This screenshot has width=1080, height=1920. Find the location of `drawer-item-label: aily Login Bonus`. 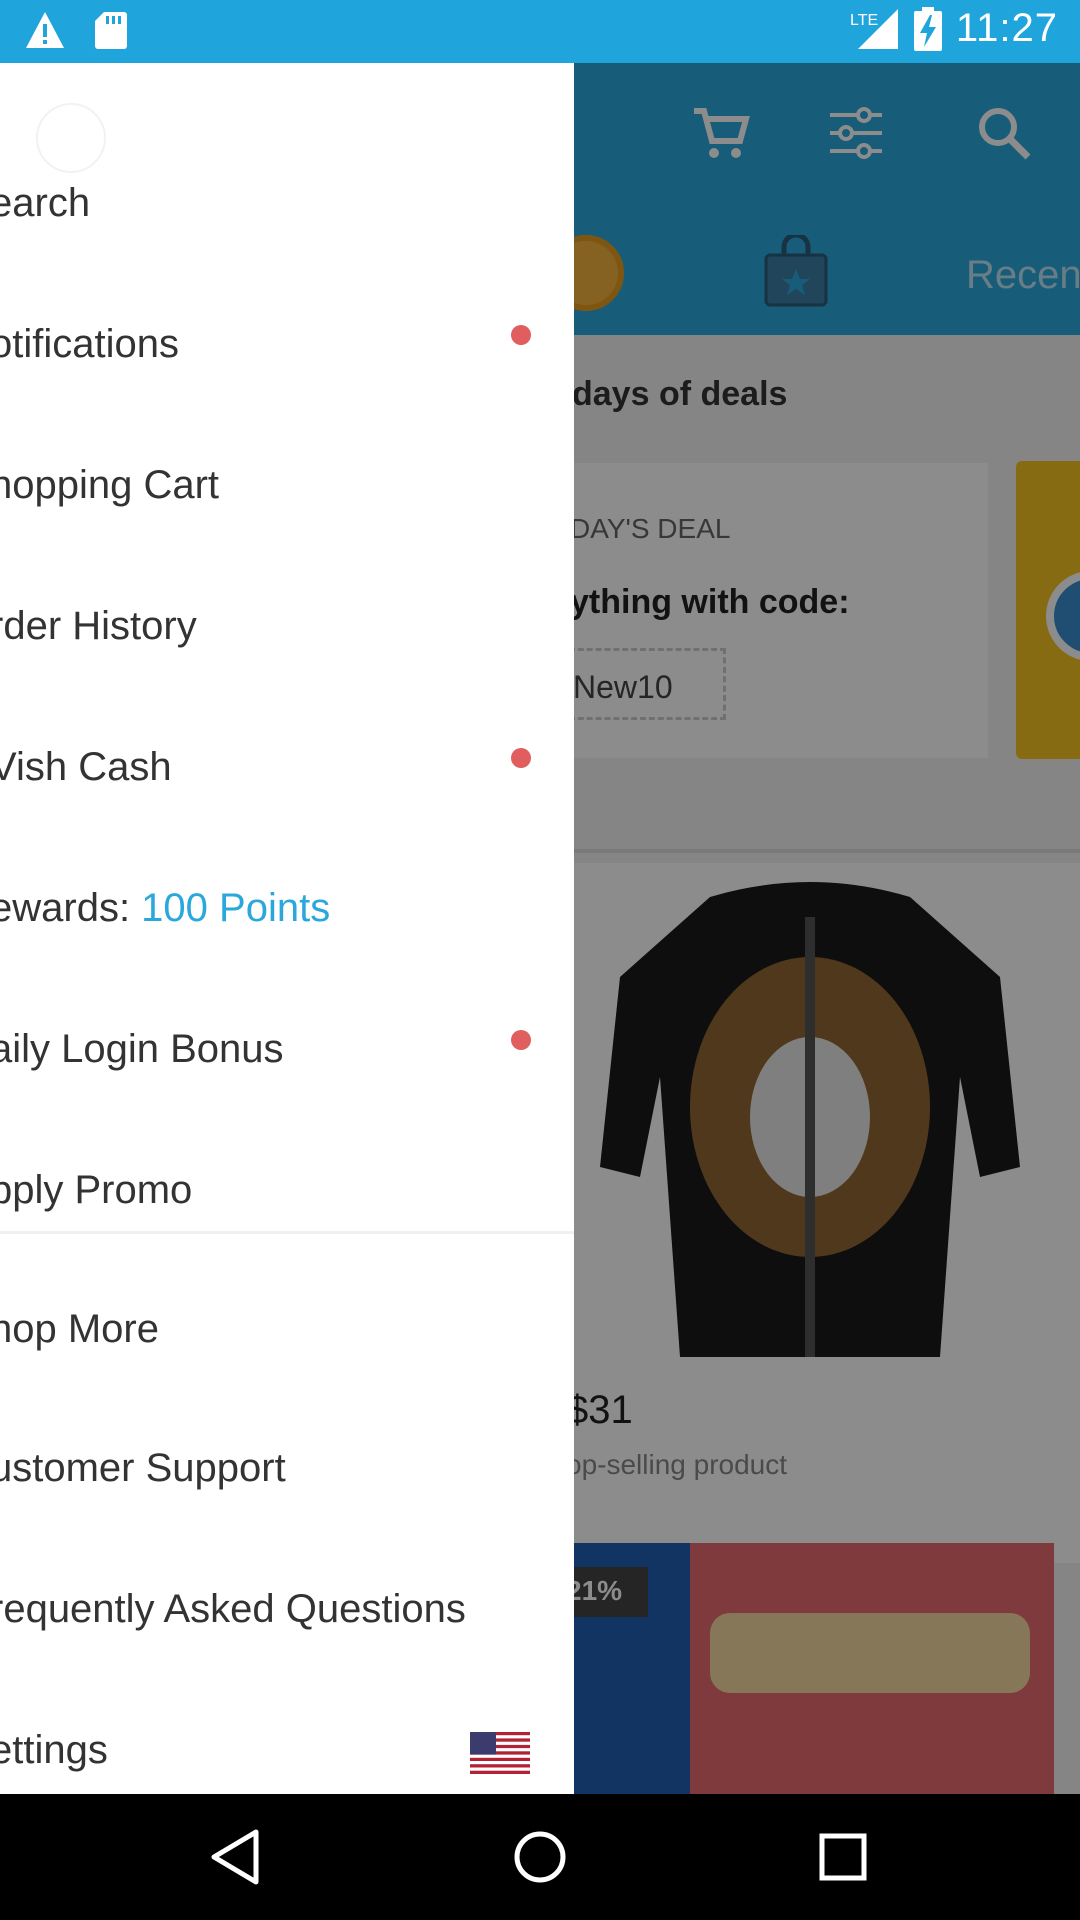

drawer-item-label: aily Login Bonus is located at coordinates (142, 1049).